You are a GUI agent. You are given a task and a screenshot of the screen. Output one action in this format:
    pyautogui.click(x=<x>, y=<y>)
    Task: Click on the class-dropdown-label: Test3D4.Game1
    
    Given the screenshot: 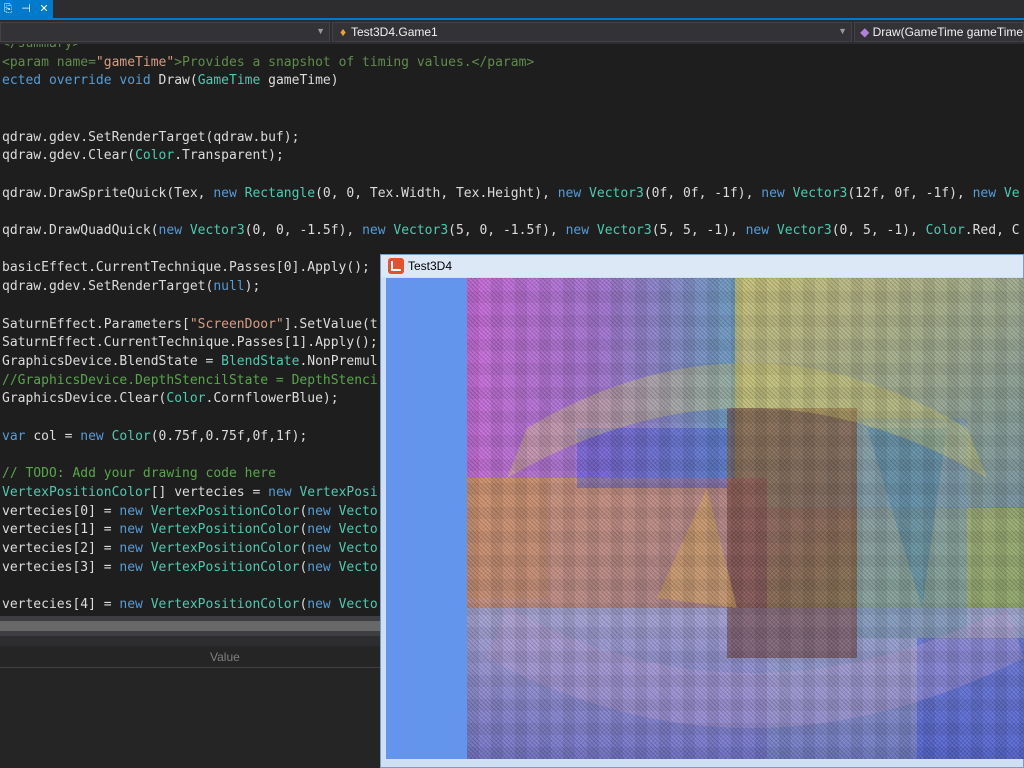 What is the action you would take?
    pyautogui.click(x=394, y=32)
    